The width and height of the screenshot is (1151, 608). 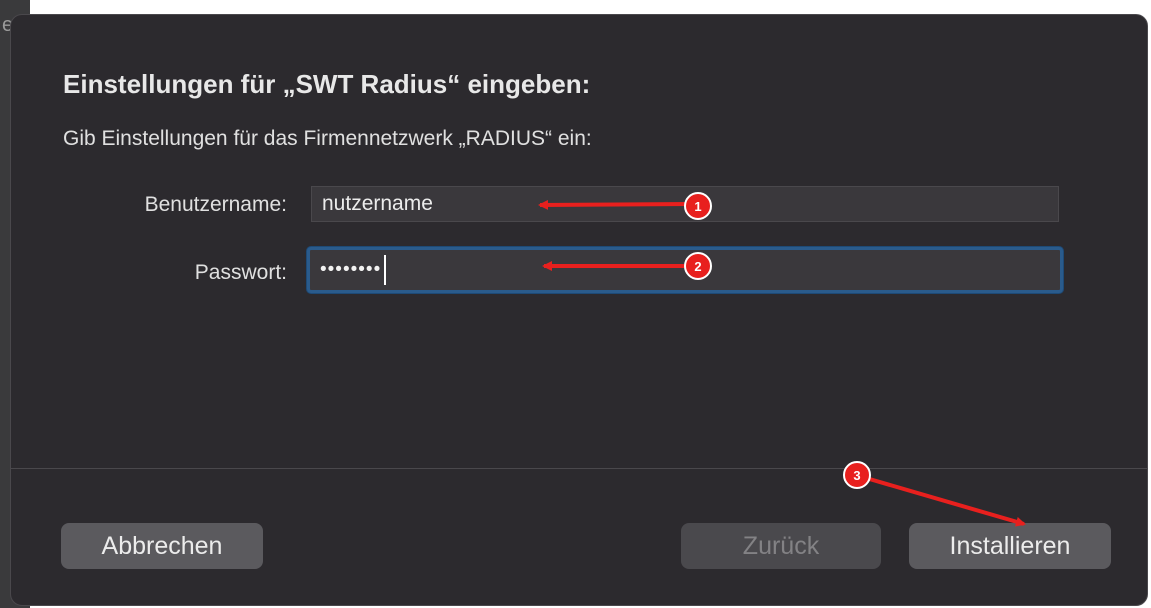 What do you see at coordinates (1010, 546) in the screenshot?
I see `install-button: Installieren` at bounding box center [1010, 546].